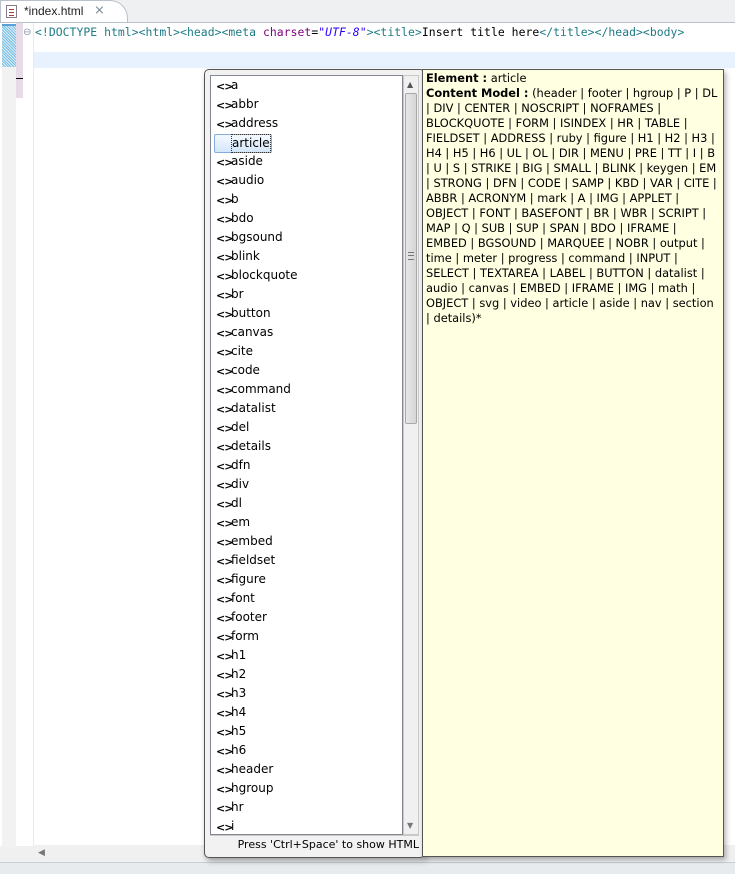  I want to click on element-value: article, so click(508, 78).